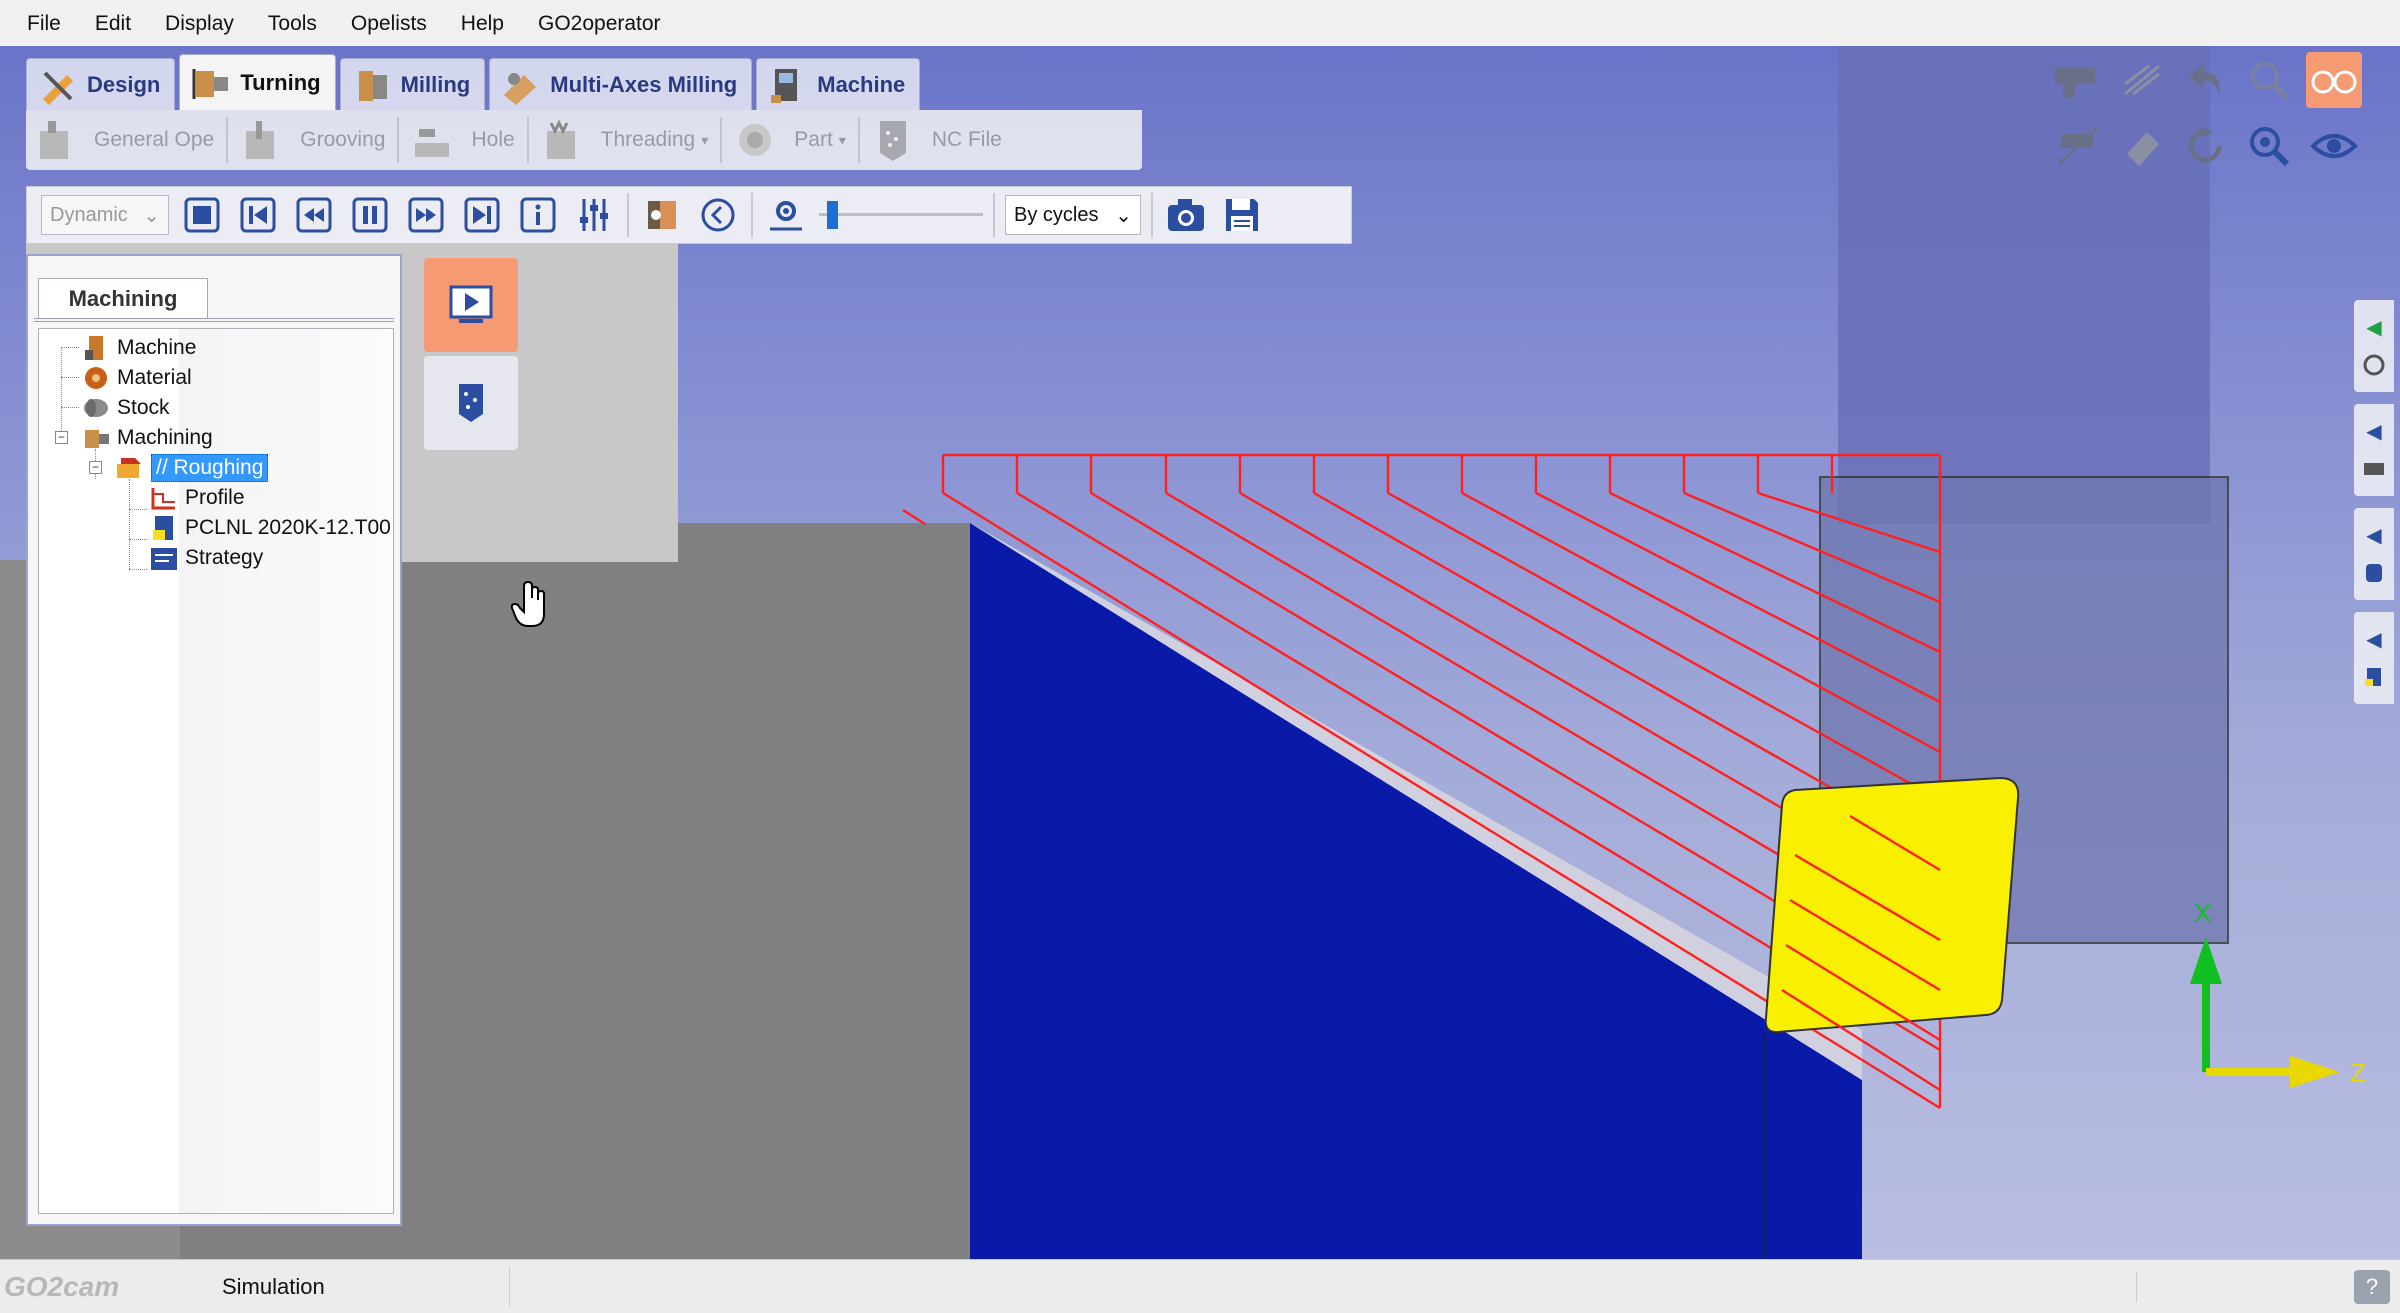 The width and height of the screenshot is (2400, 1313). I want to click on gear-speed-icon, so click(786, 216).